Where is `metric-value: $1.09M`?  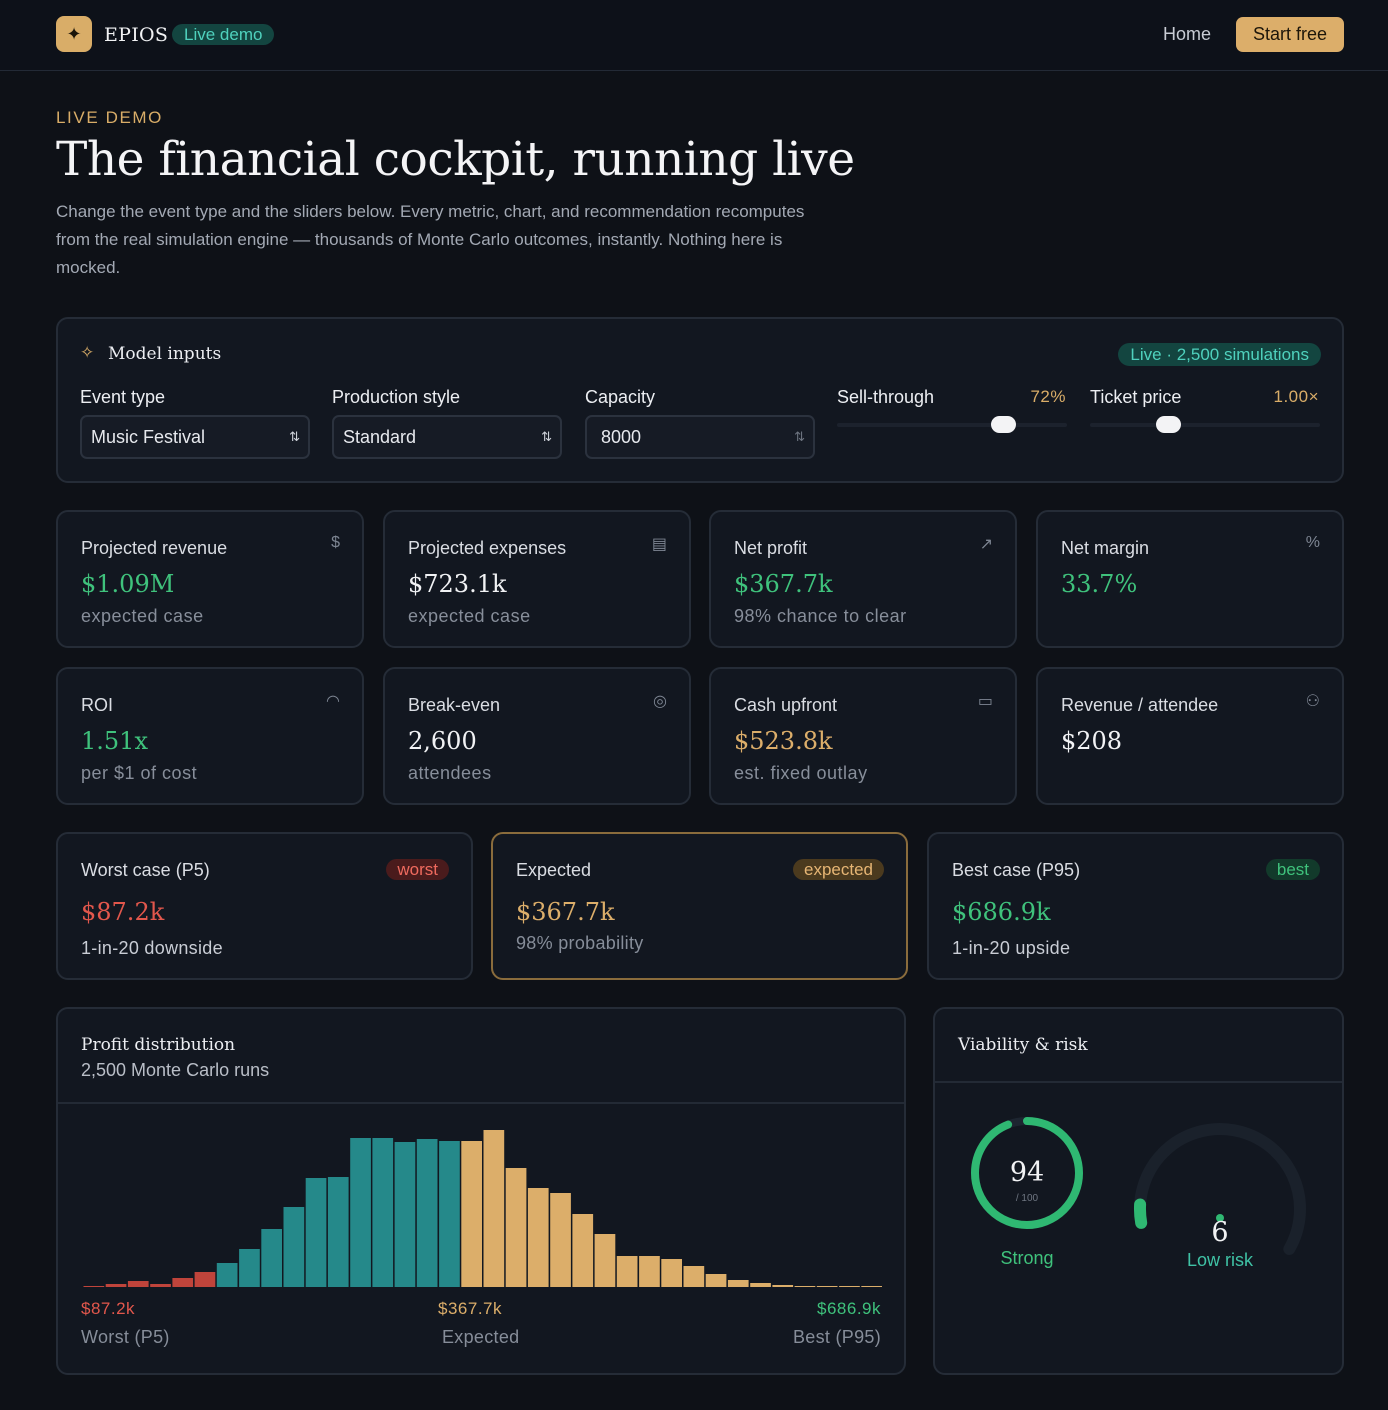
metric-value: $1.09M is located at coordinates (128, 584).